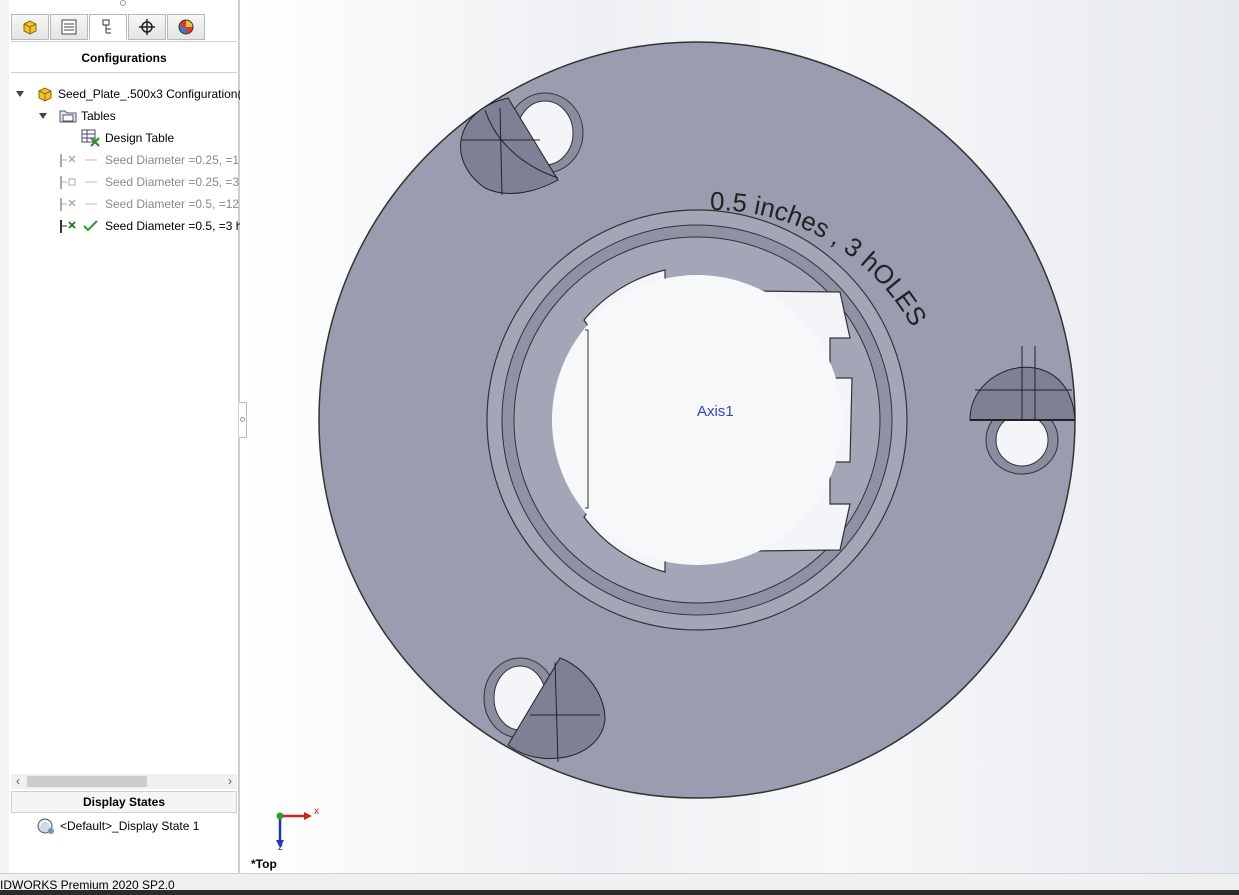 Image resolution: width=1239 pixels, height=895 pixels. I want to click on scroll-thumb, so click(87, 781).